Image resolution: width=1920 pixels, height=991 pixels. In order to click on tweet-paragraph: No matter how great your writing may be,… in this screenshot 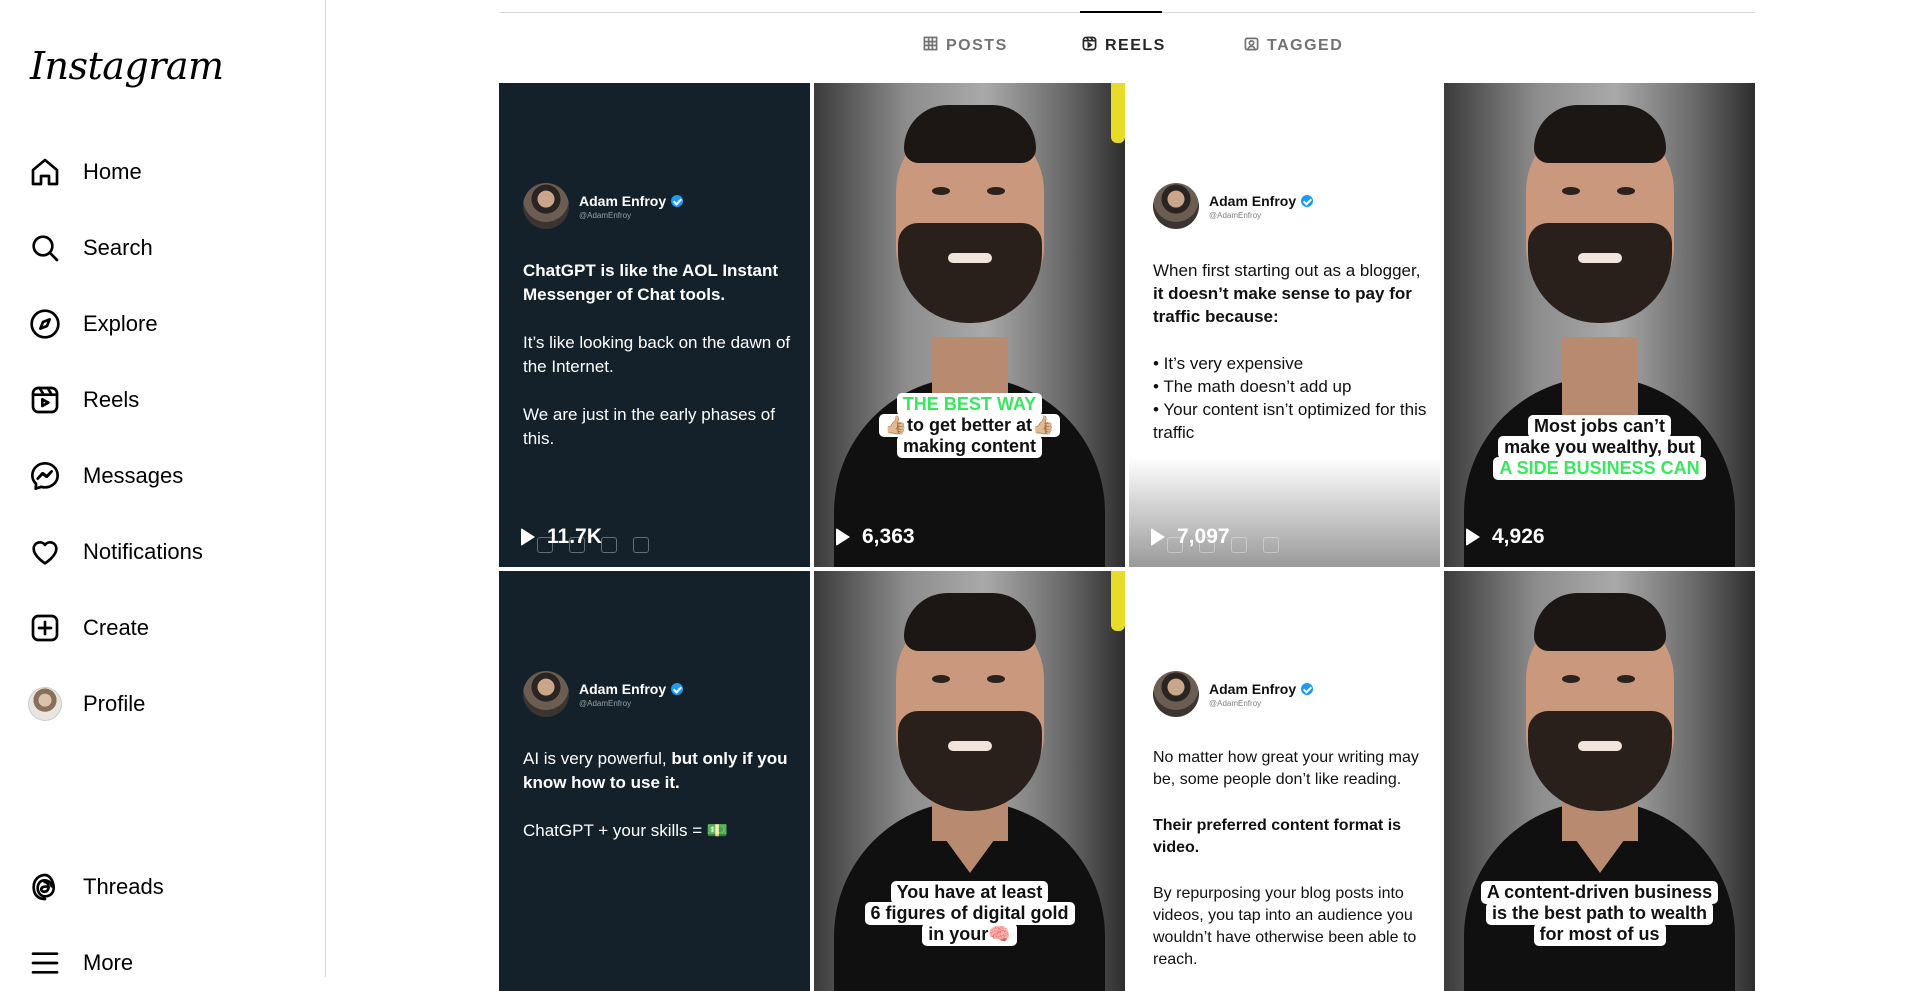, I will do `click(1286, 768)`.